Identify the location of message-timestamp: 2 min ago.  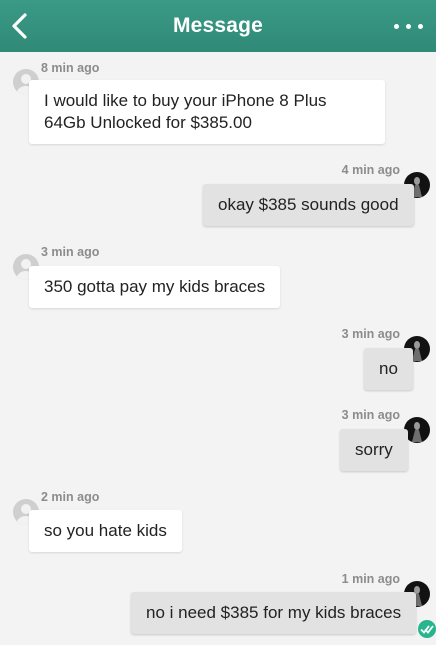
(70, 497).